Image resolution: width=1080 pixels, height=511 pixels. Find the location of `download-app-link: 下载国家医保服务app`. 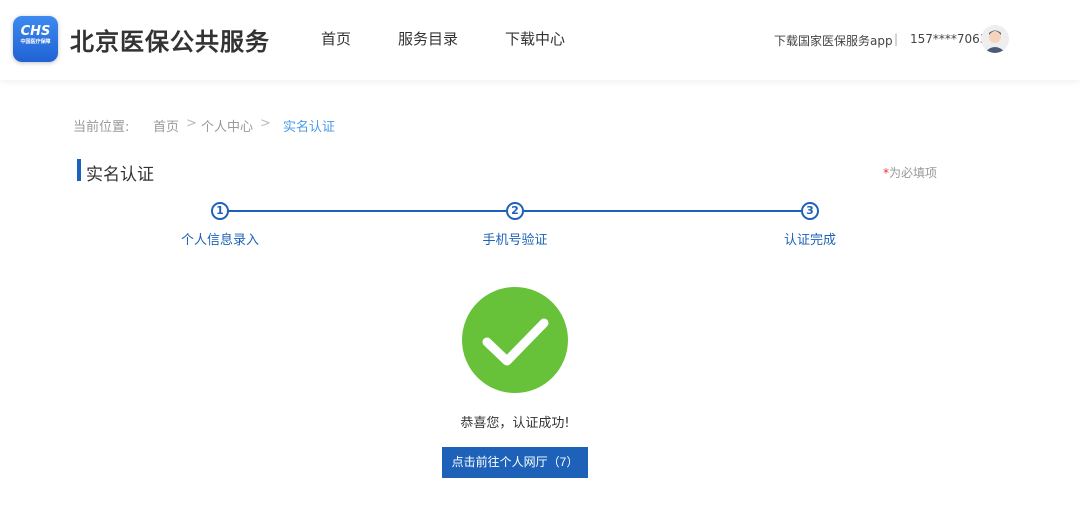

download-app-link: 下载国家医保服务app is located at coordinates (833, 40).